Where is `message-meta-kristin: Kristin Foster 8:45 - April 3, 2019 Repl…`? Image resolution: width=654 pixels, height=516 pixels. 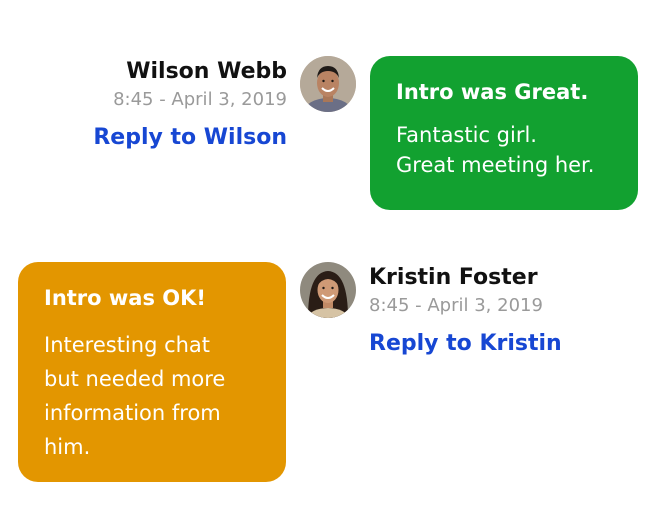
message-meta-kristin: Kristin Foster 8:45 - April 3, 2019 Repl… is located at coordinates (465, 311).